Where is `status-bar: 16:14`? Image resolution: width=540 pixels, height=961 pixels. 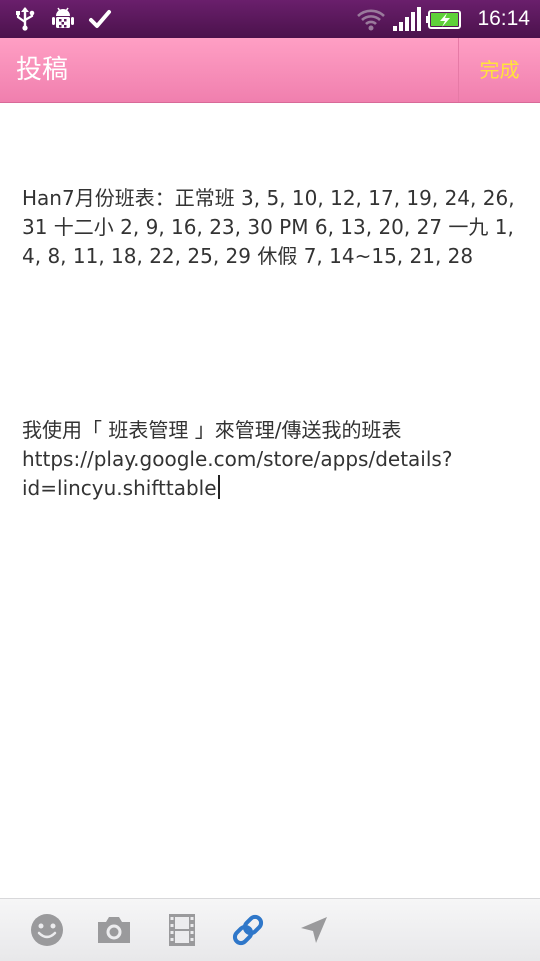 status-bar: 16:14 is located at coordinates (270, 19).